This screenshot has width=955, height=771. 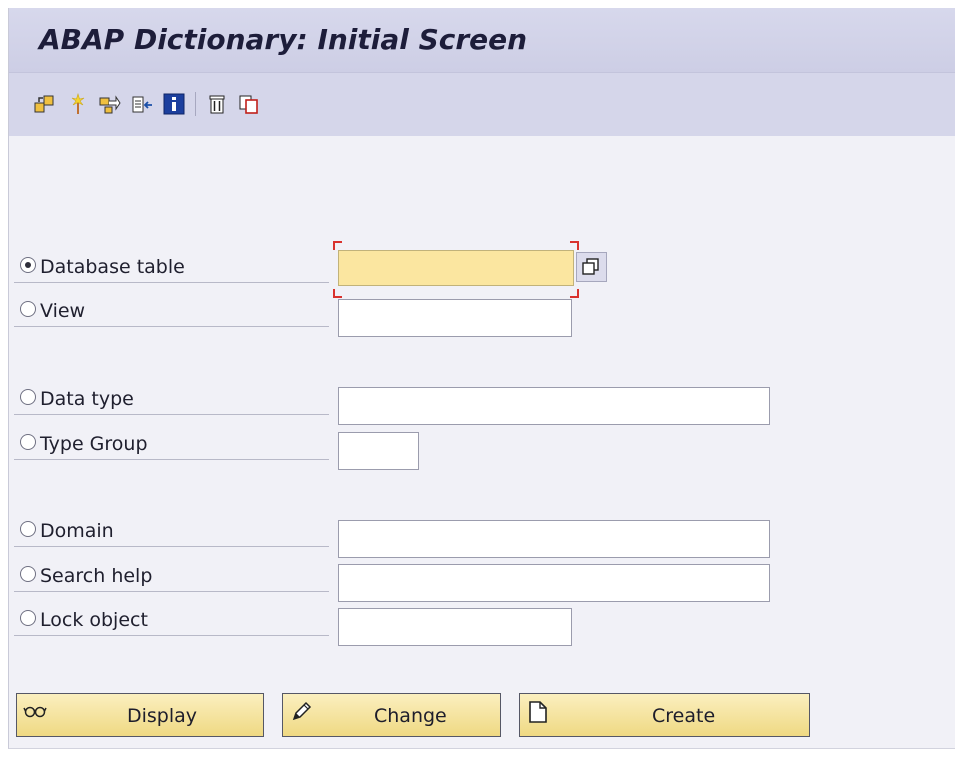 What do you see at coordinates (554, 539) in the screenshot?
I see `domain-input` at bounding box center [554, 539].